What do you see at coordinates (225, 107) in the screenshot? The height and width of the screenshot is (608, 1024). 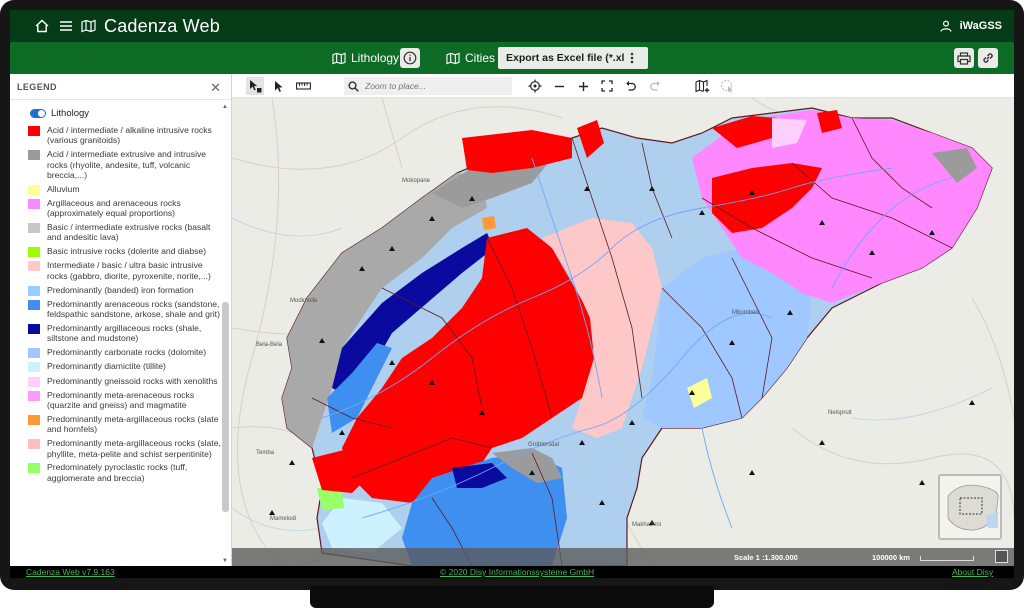 I see `scroll-up-icon: ▲` at bounding box center [225, 107].